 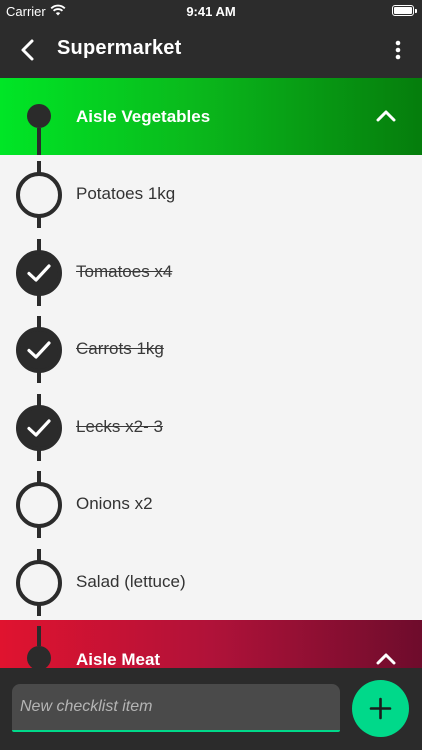 I want to click on aisle-title: Aisle Vegetables, so click(x=143, y=116).